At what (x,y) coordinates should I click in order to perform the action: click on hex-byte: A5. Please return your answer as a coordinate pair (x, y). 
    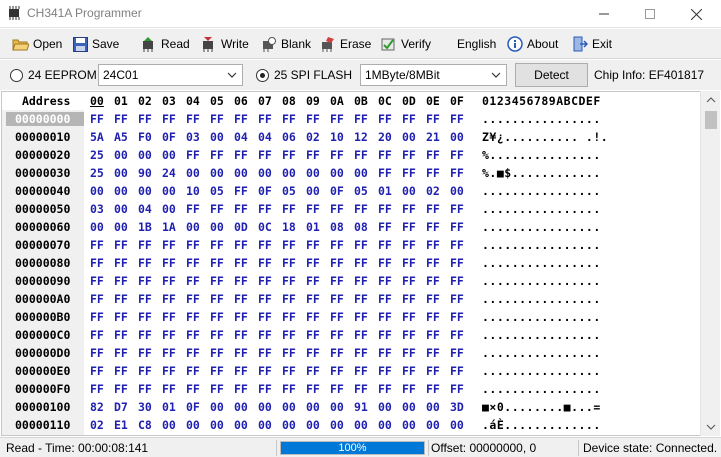
    Looking at the image, I should click on (121, 137).